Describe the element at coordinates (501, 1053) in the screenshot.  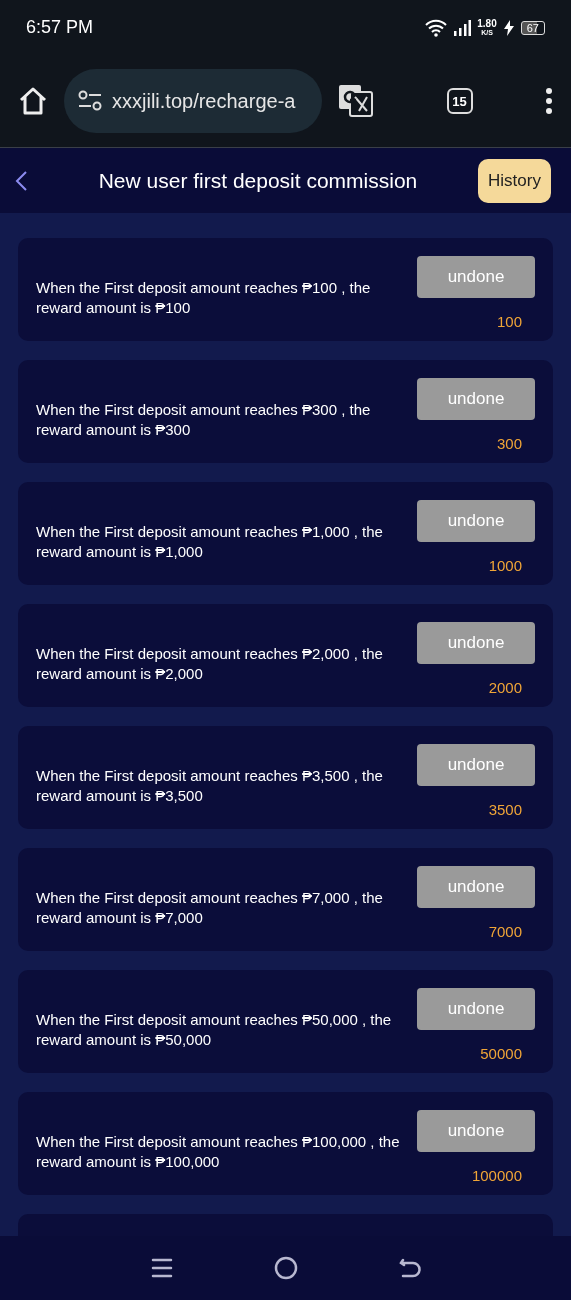
I see `reward-amount: 50000` at that location.